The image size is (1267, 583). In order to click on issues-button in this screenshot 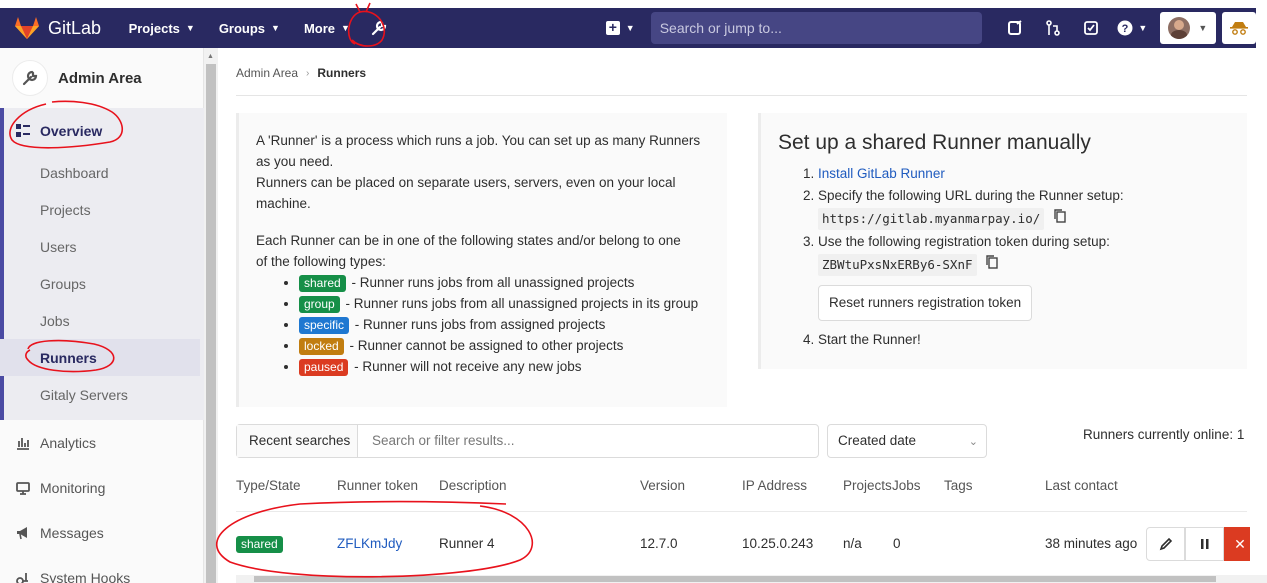, I will do `click(1015, 28)`.